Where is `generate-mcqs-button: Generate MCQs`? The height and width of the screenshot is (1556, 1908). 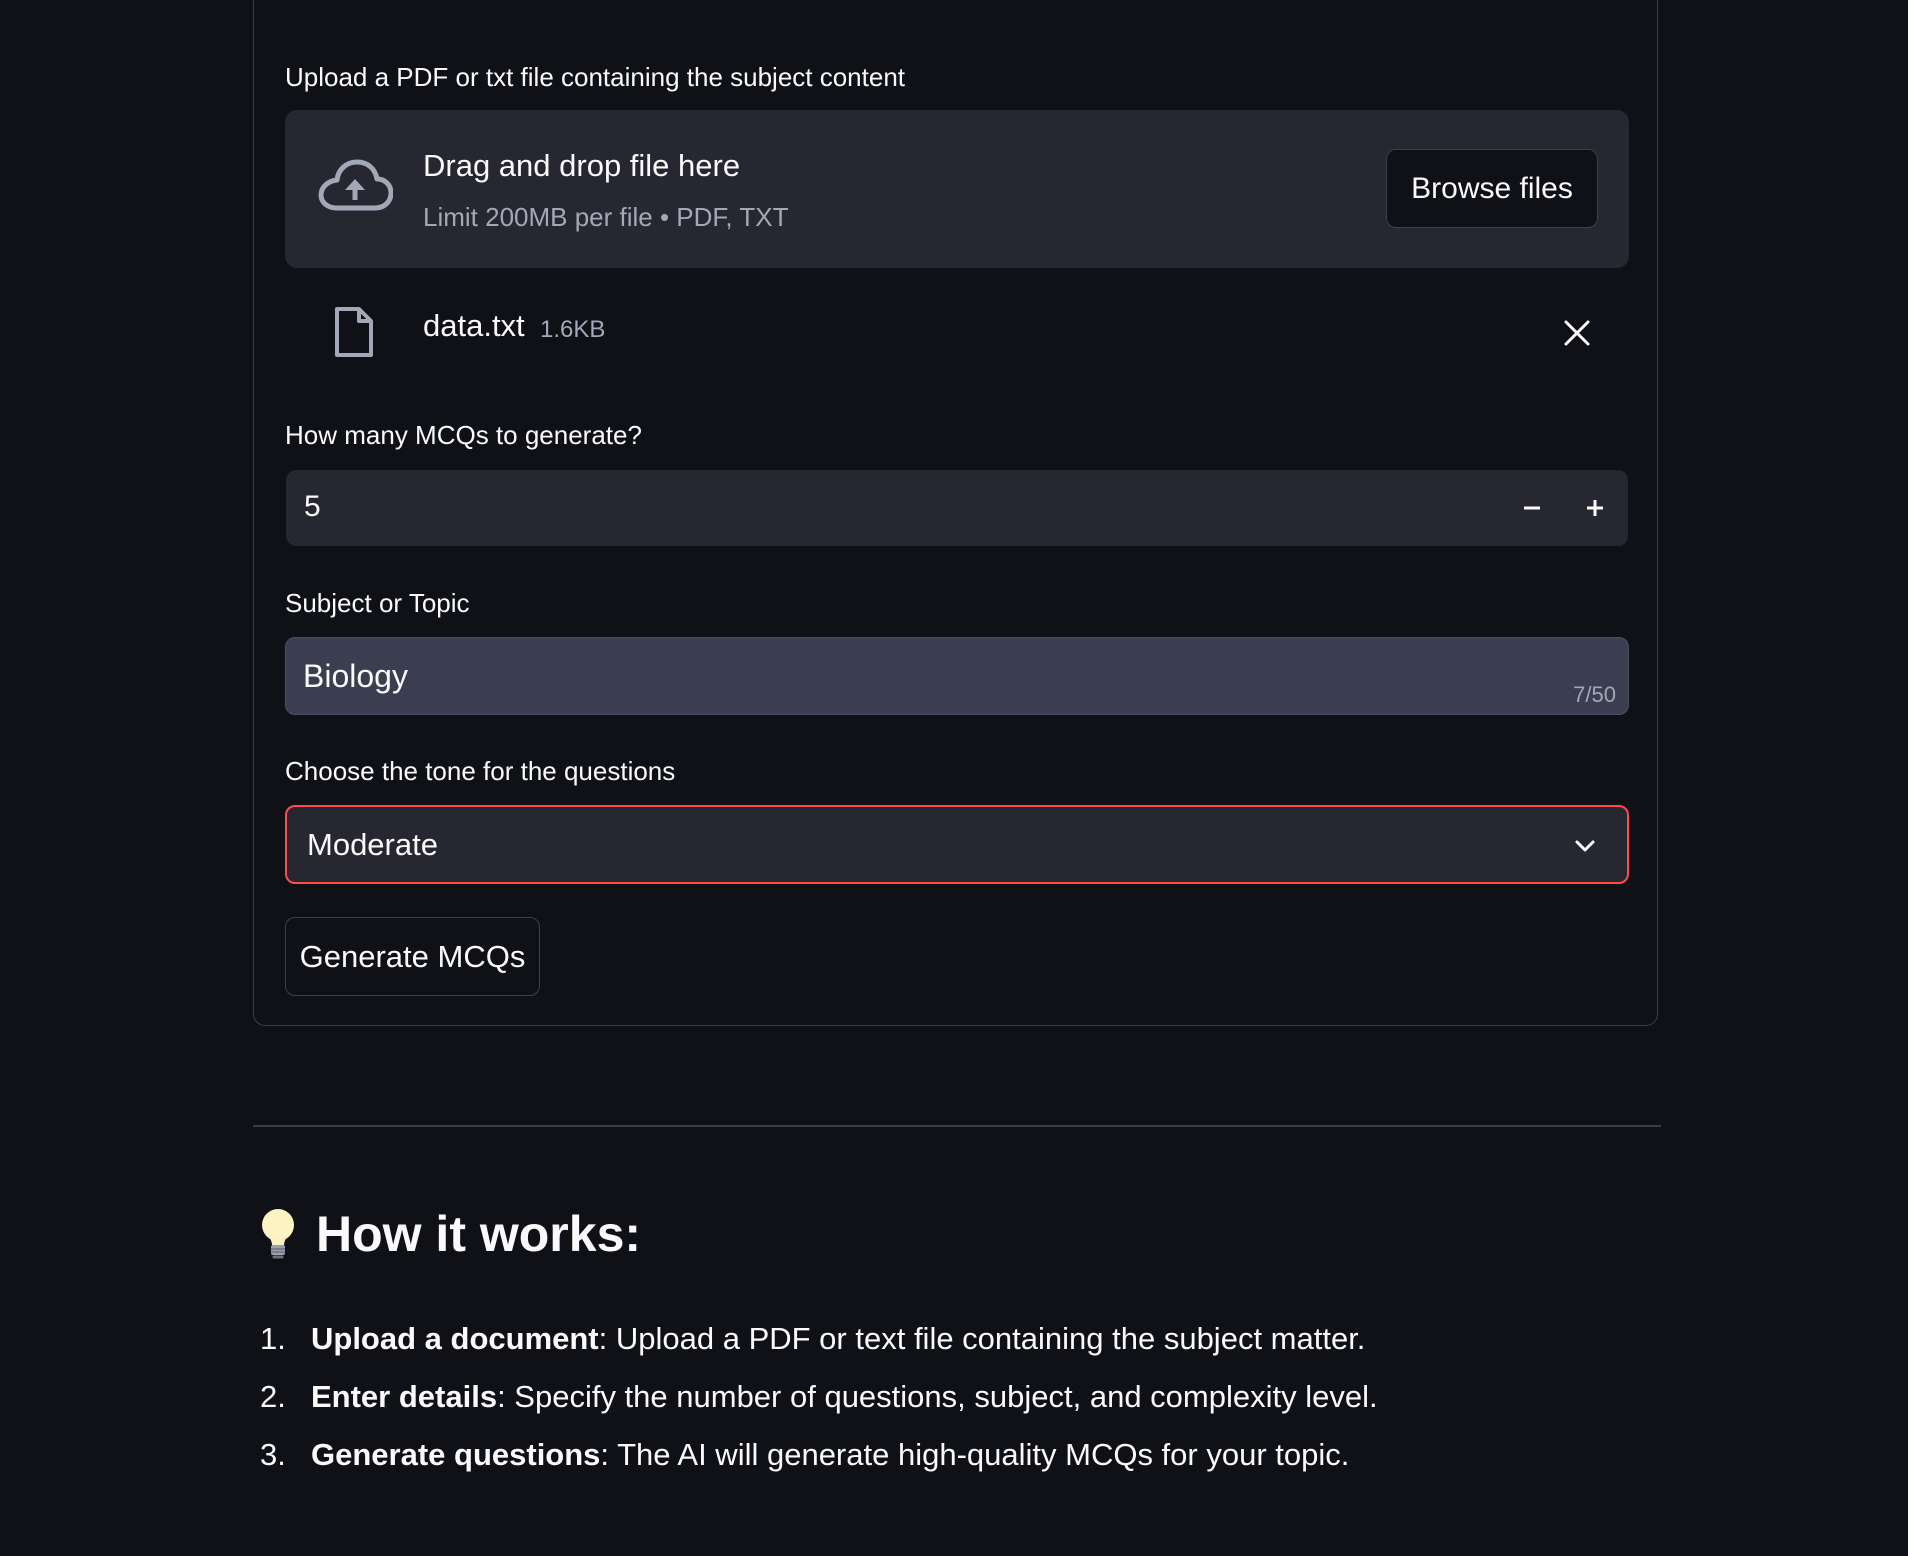
generate-mcqs-button: Generate MCQs is located at coordinates (412, 956).